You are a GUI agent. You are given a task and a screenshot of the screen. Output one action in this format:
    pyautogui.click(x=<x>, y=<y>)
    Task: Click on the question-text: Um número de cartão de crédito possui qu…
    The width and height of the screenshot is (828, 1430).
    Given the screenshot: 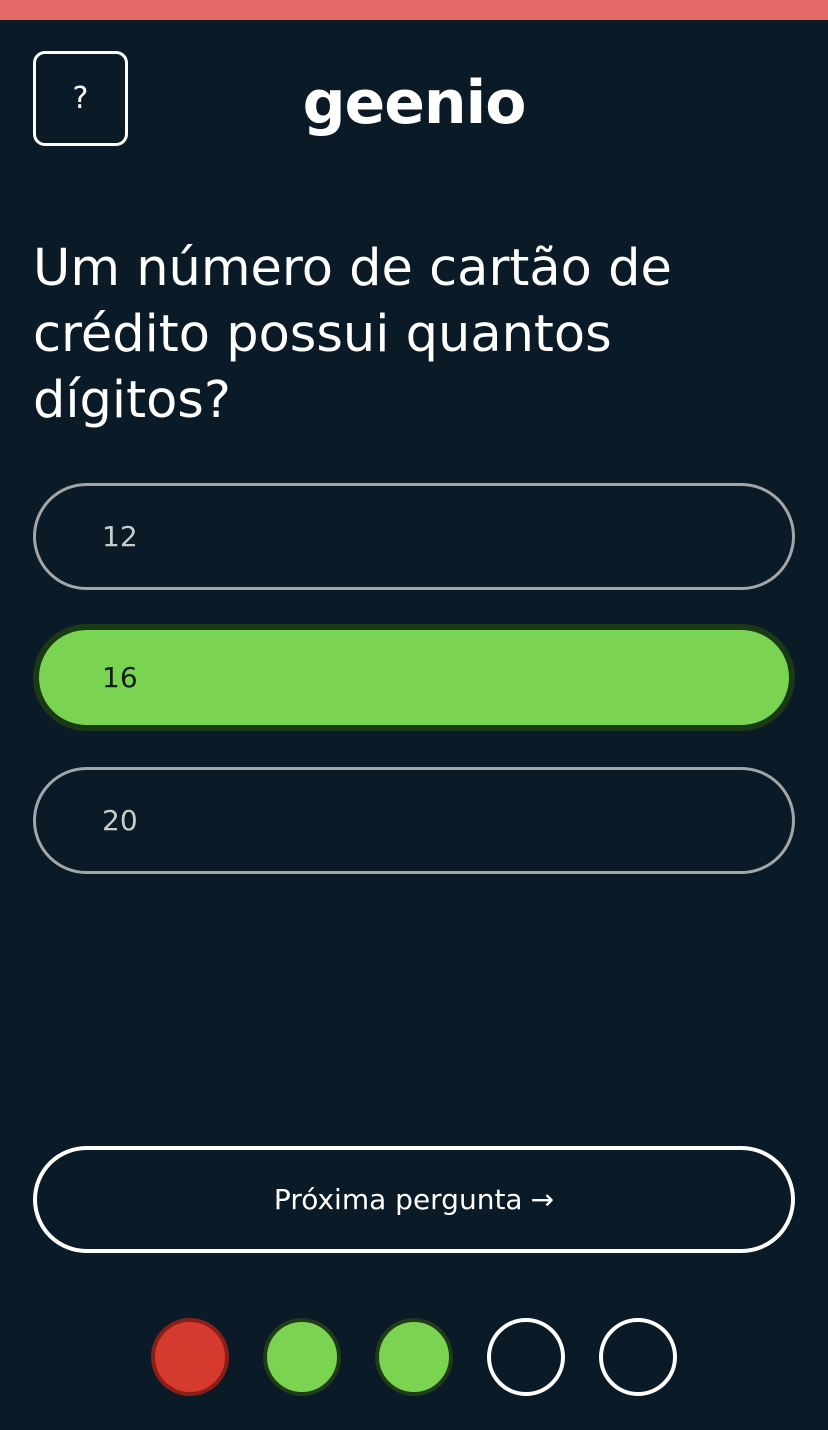 What is the action you would take?
    pyautogui.click(x=352, y=334)
    